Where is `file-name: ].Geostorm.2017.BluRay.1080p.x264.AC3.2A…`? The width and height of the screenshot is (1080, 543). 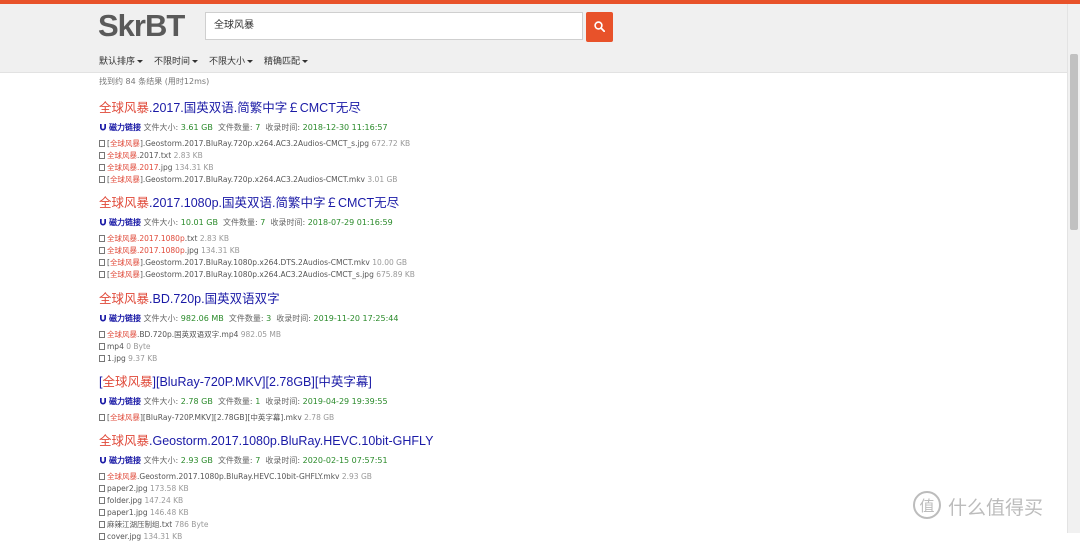
file-name: ].Geostorm.2017.BluRay.1080p.x264.AC3.2A… is located at coordinates (256, 274).